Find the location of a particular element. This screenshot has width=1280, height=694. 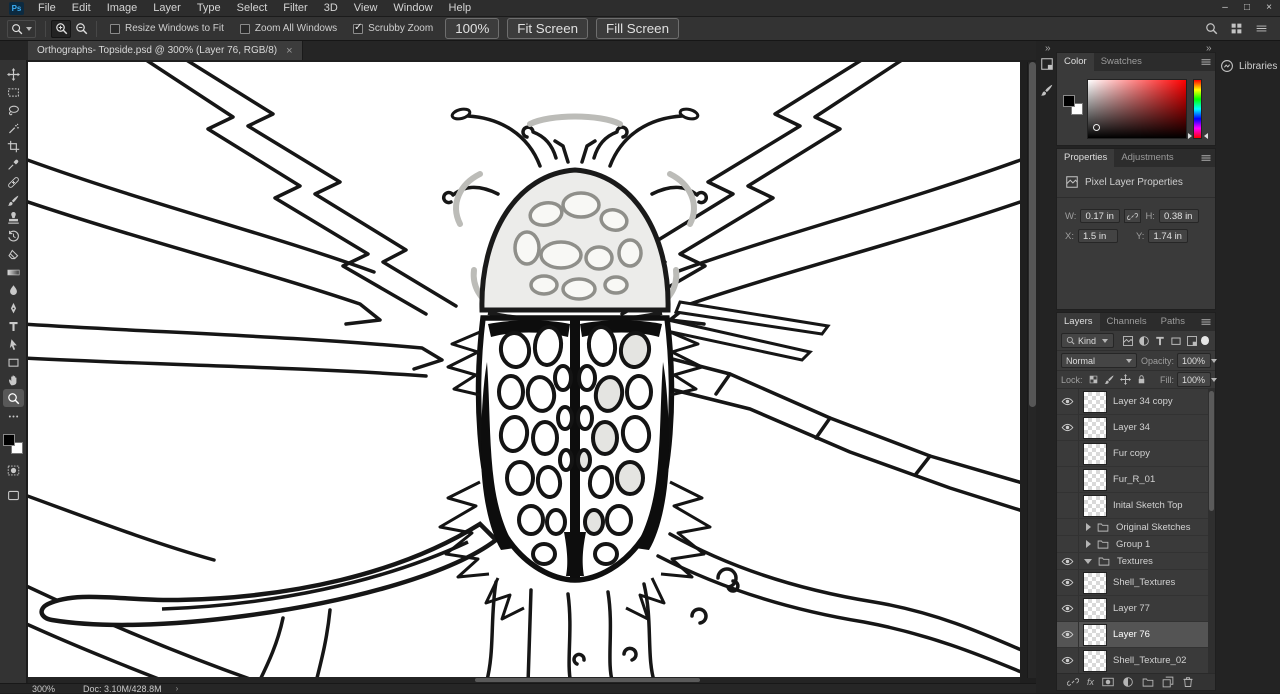

layer-name: Fur copy is located at coordinates (1131, 453).